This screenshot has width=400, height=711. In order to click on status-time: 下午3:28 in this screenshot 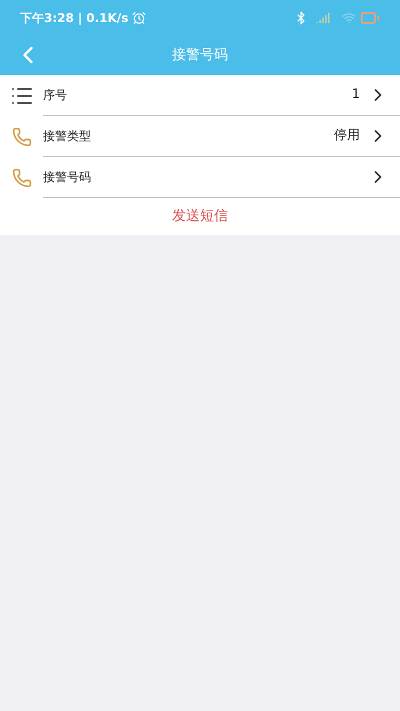, I will do `click(47, 18)`.